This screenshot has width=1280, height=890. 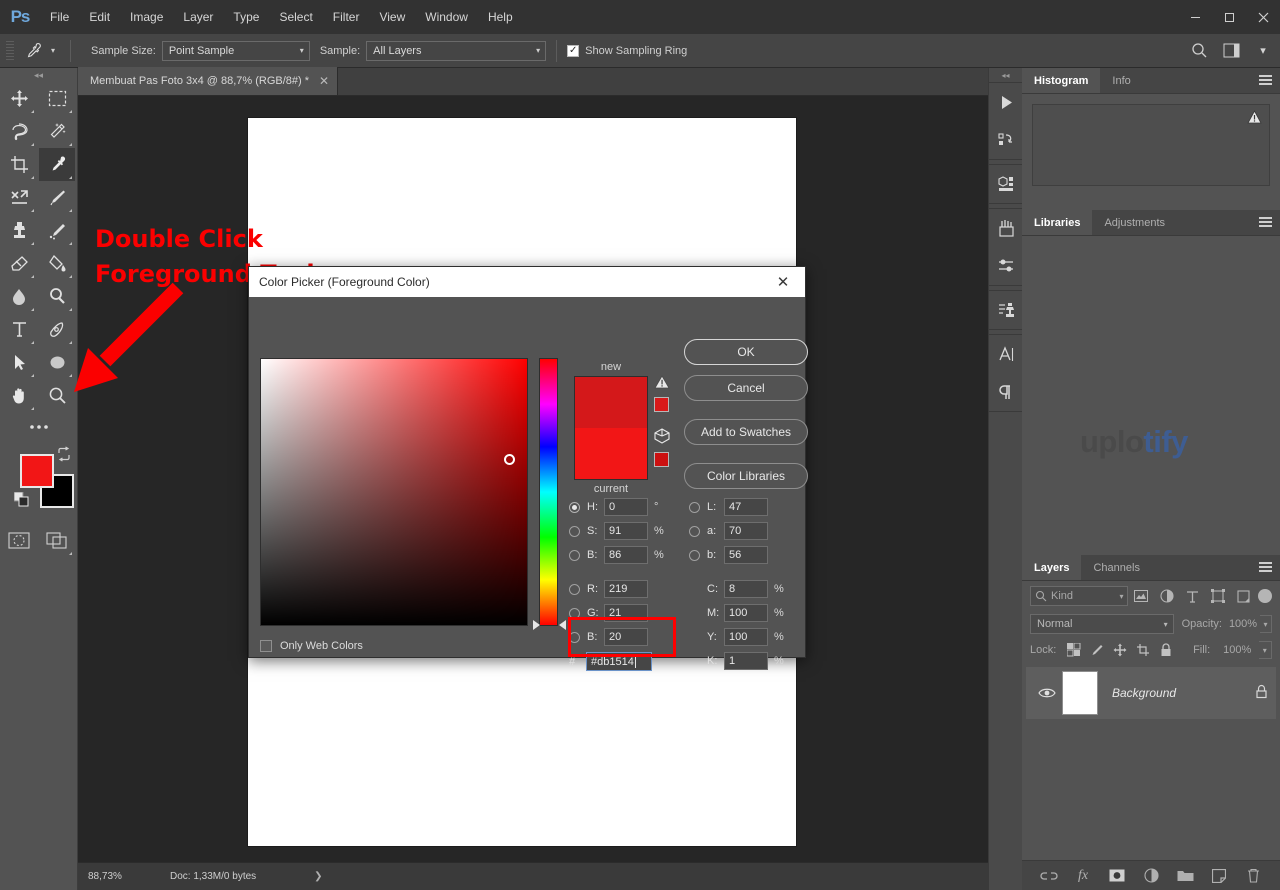 I want to click on dodge-tool, so click(x=57, y=296).